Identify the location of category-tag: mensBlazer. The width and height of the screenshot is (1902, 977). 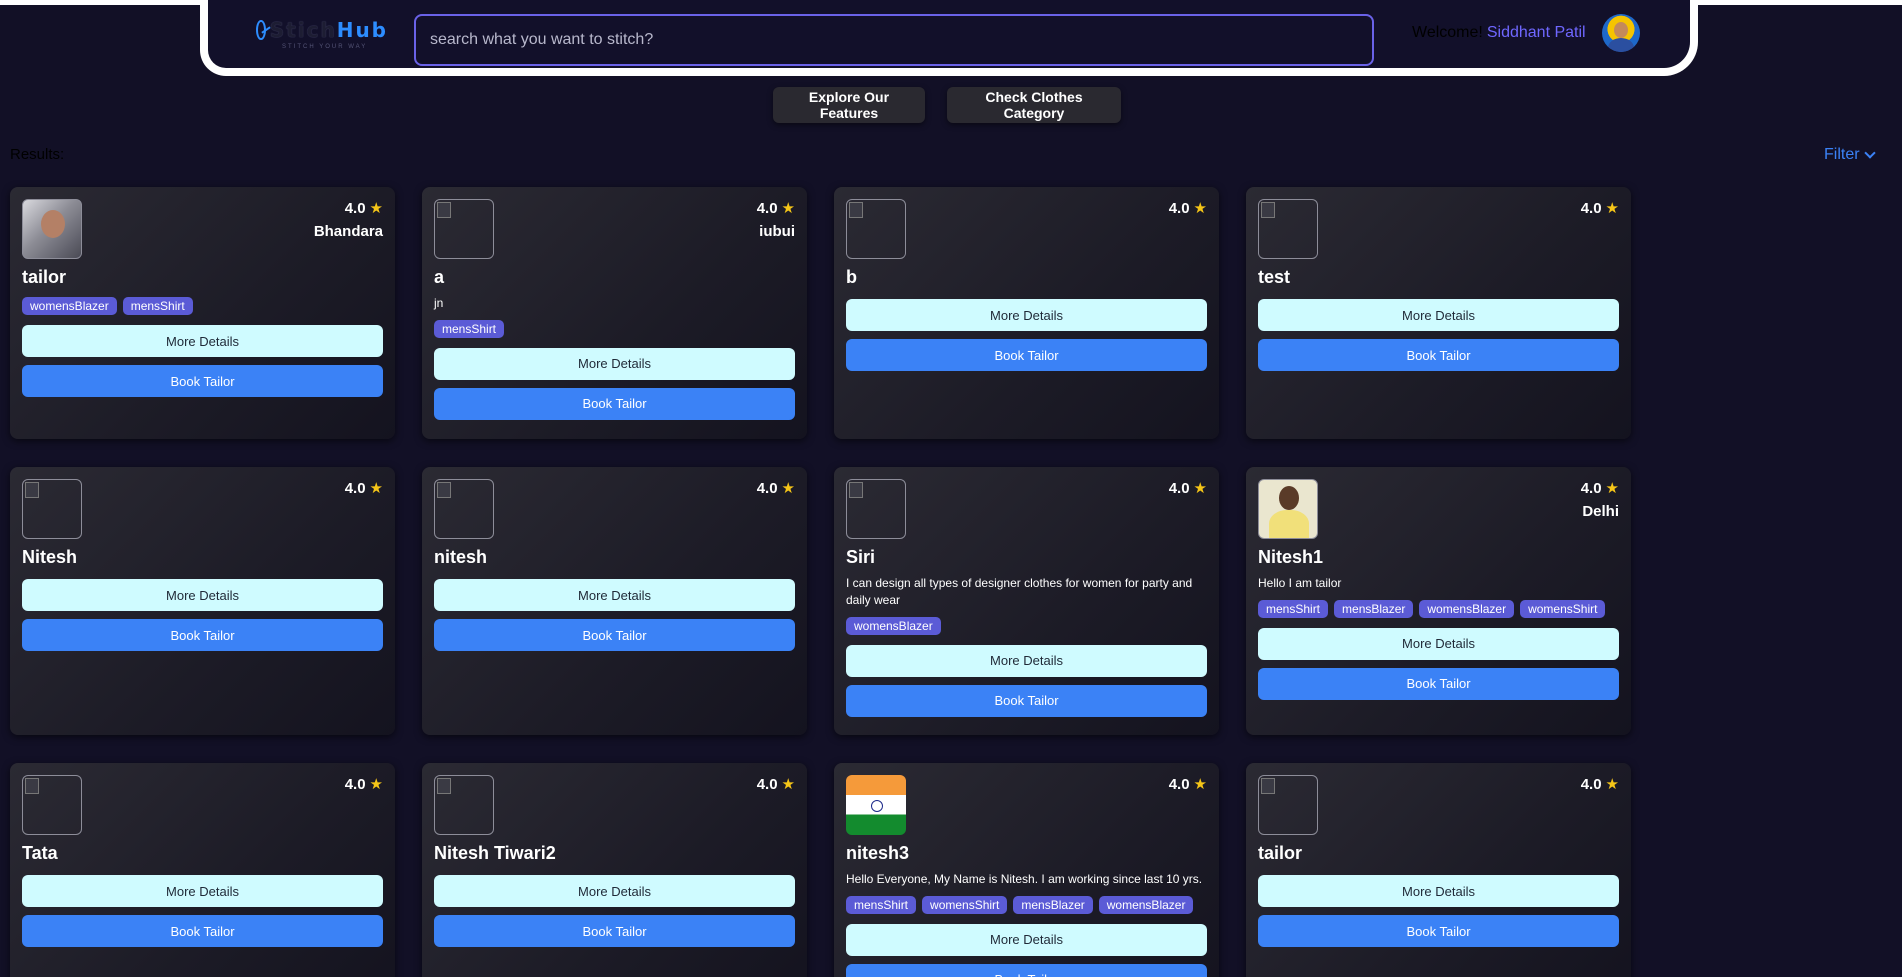
(1053, 904).